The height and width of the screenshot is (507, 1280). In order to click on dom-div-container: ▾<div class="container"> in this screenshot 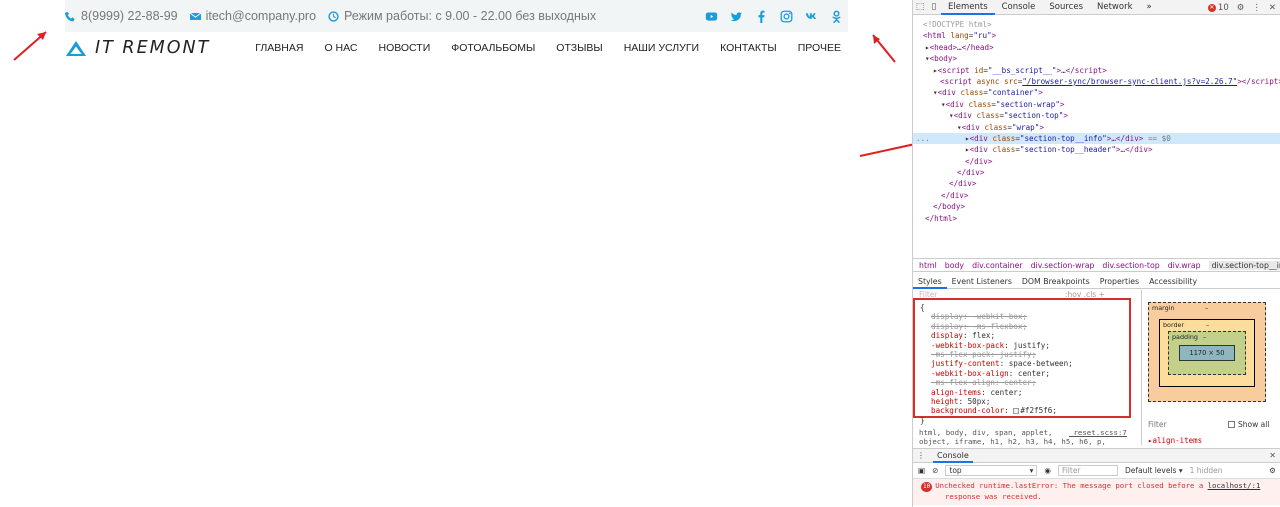, I will do `click(1096, 92)`.